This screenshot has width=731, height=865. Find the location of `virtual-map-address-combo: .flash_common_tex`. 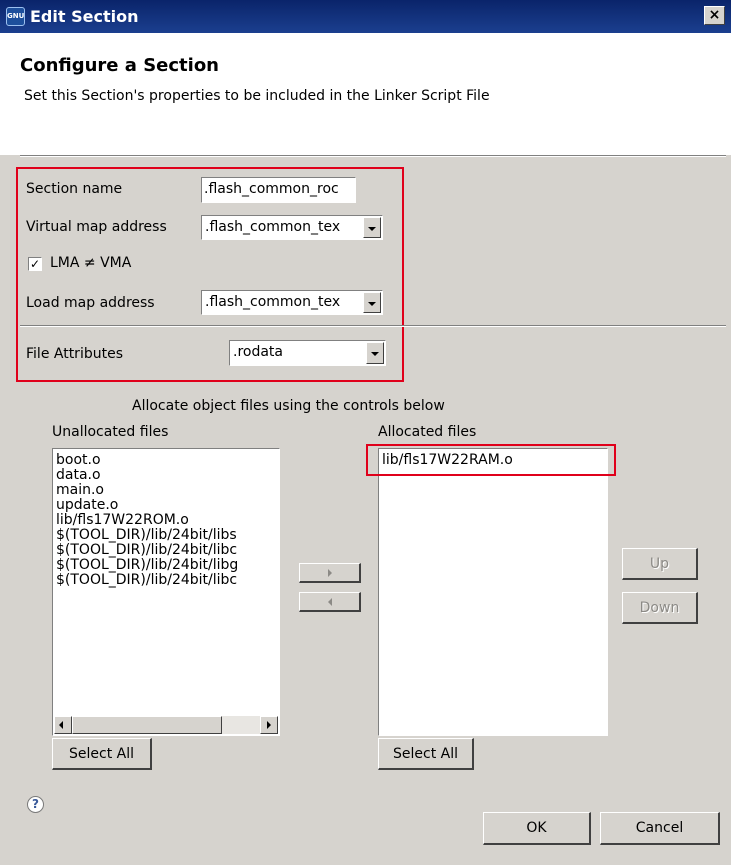

virtual-map-address-combo: .flash_common_tex is located at coordinates (292, 227).